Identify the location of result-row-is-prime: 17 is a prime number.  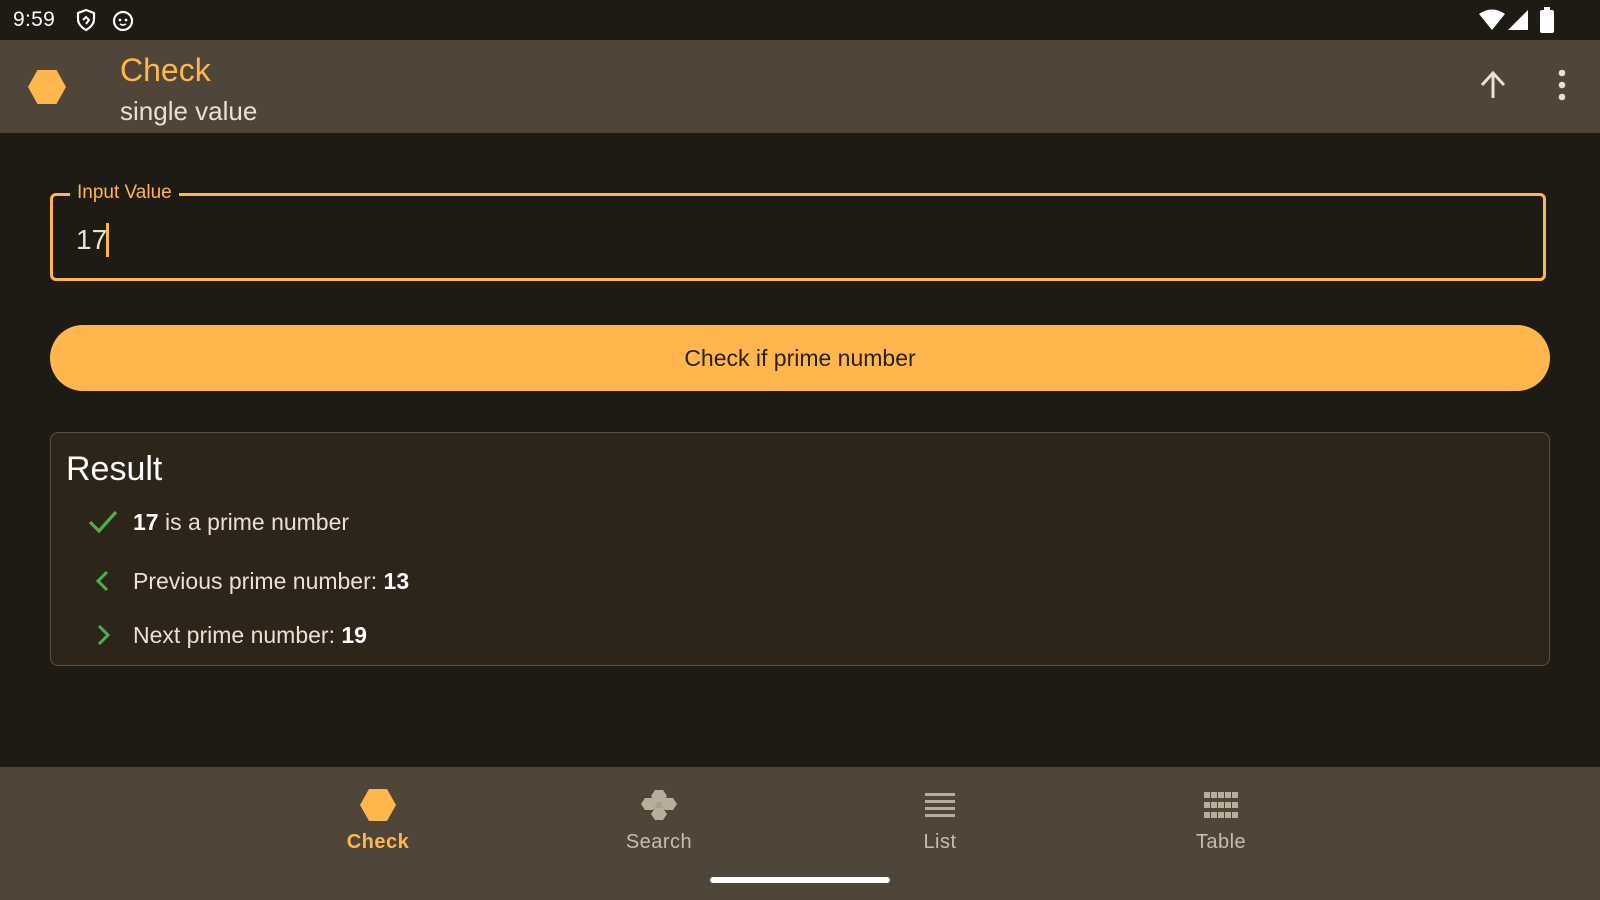
(218, 522).